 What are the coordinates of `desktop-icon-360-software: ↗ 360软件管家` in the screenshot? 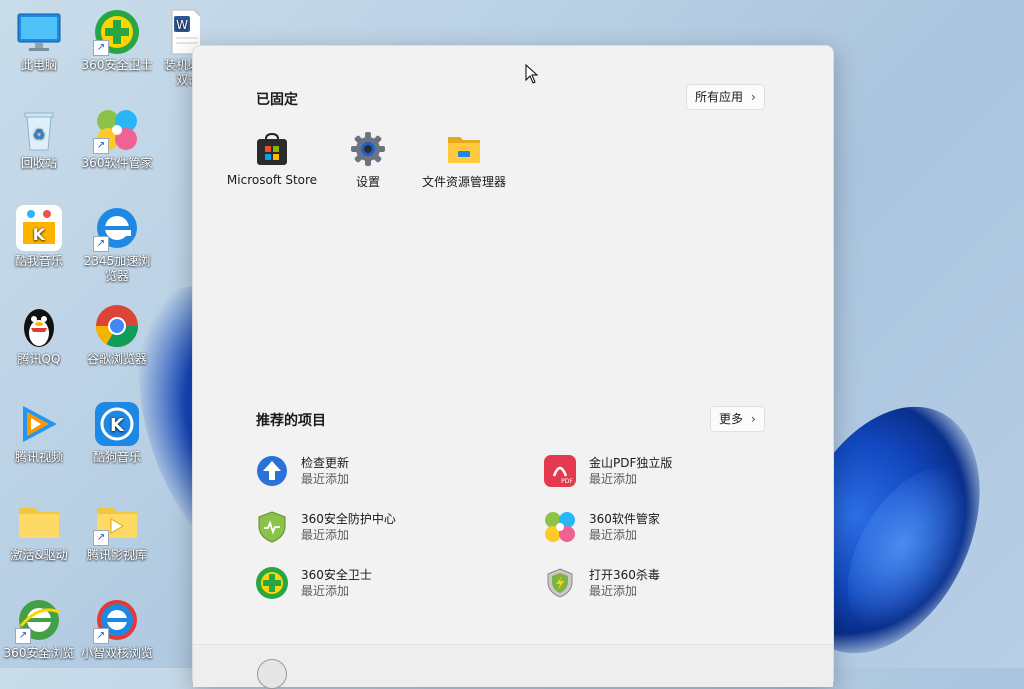 It's located at (117, 138).